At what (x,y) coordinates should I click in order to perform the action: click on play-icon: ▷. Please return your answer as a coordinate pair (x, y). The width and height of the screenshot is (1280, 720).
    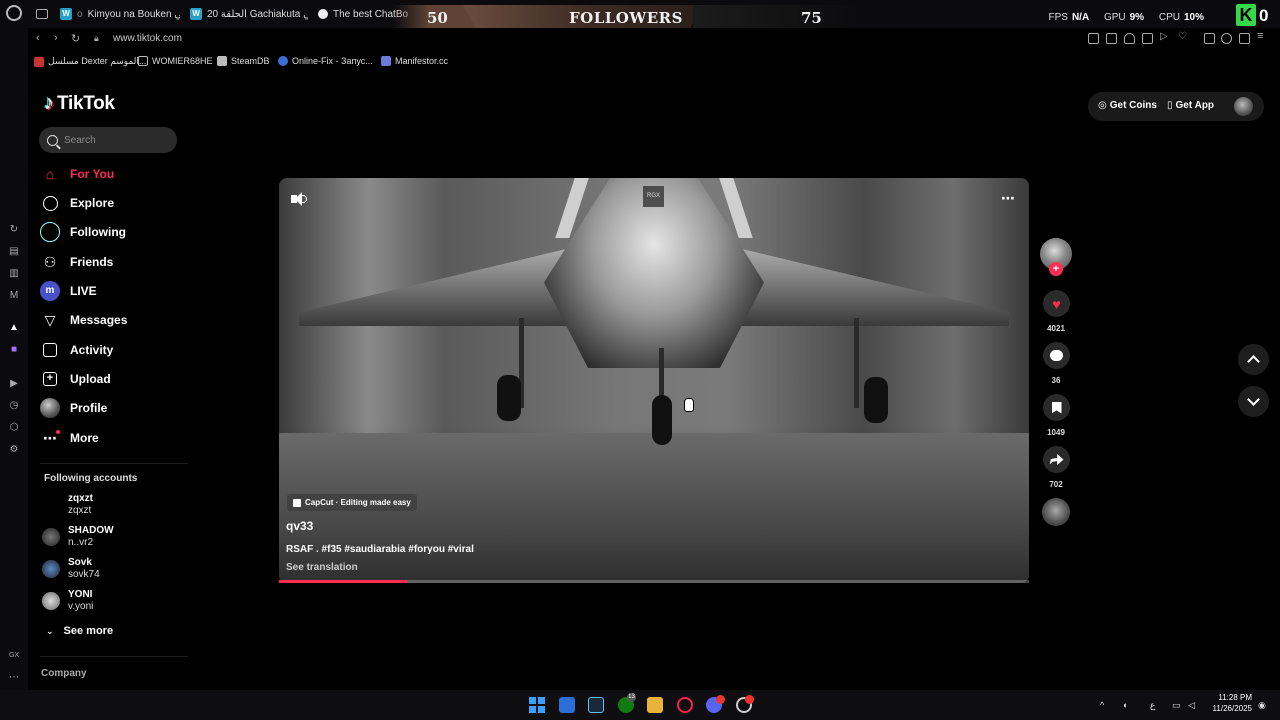
    Looking at the image, I should click on (1165, 36).